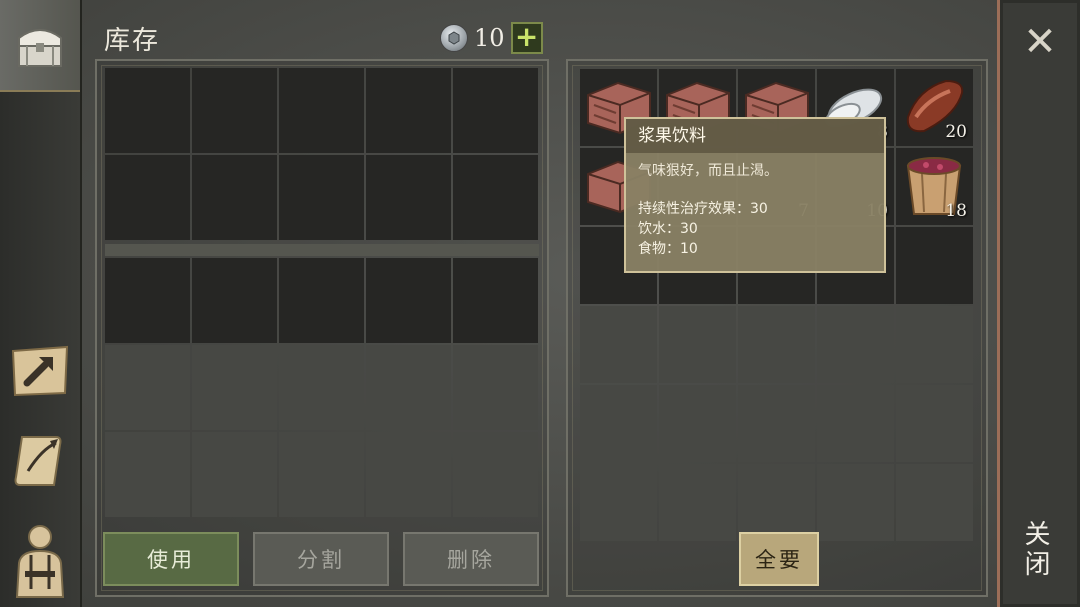 The height and width of the screenshot is (607, 1080). I want to click on character-icon, so click(40, 561).